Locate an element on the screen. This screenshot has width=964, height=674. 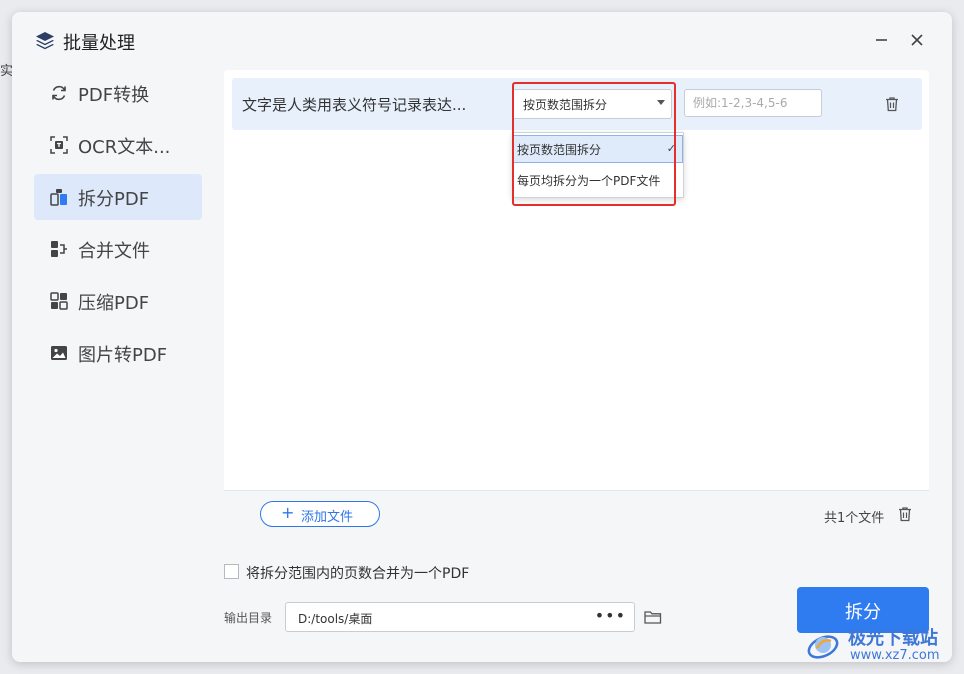
split-icon is located at coordinates (59, 197).